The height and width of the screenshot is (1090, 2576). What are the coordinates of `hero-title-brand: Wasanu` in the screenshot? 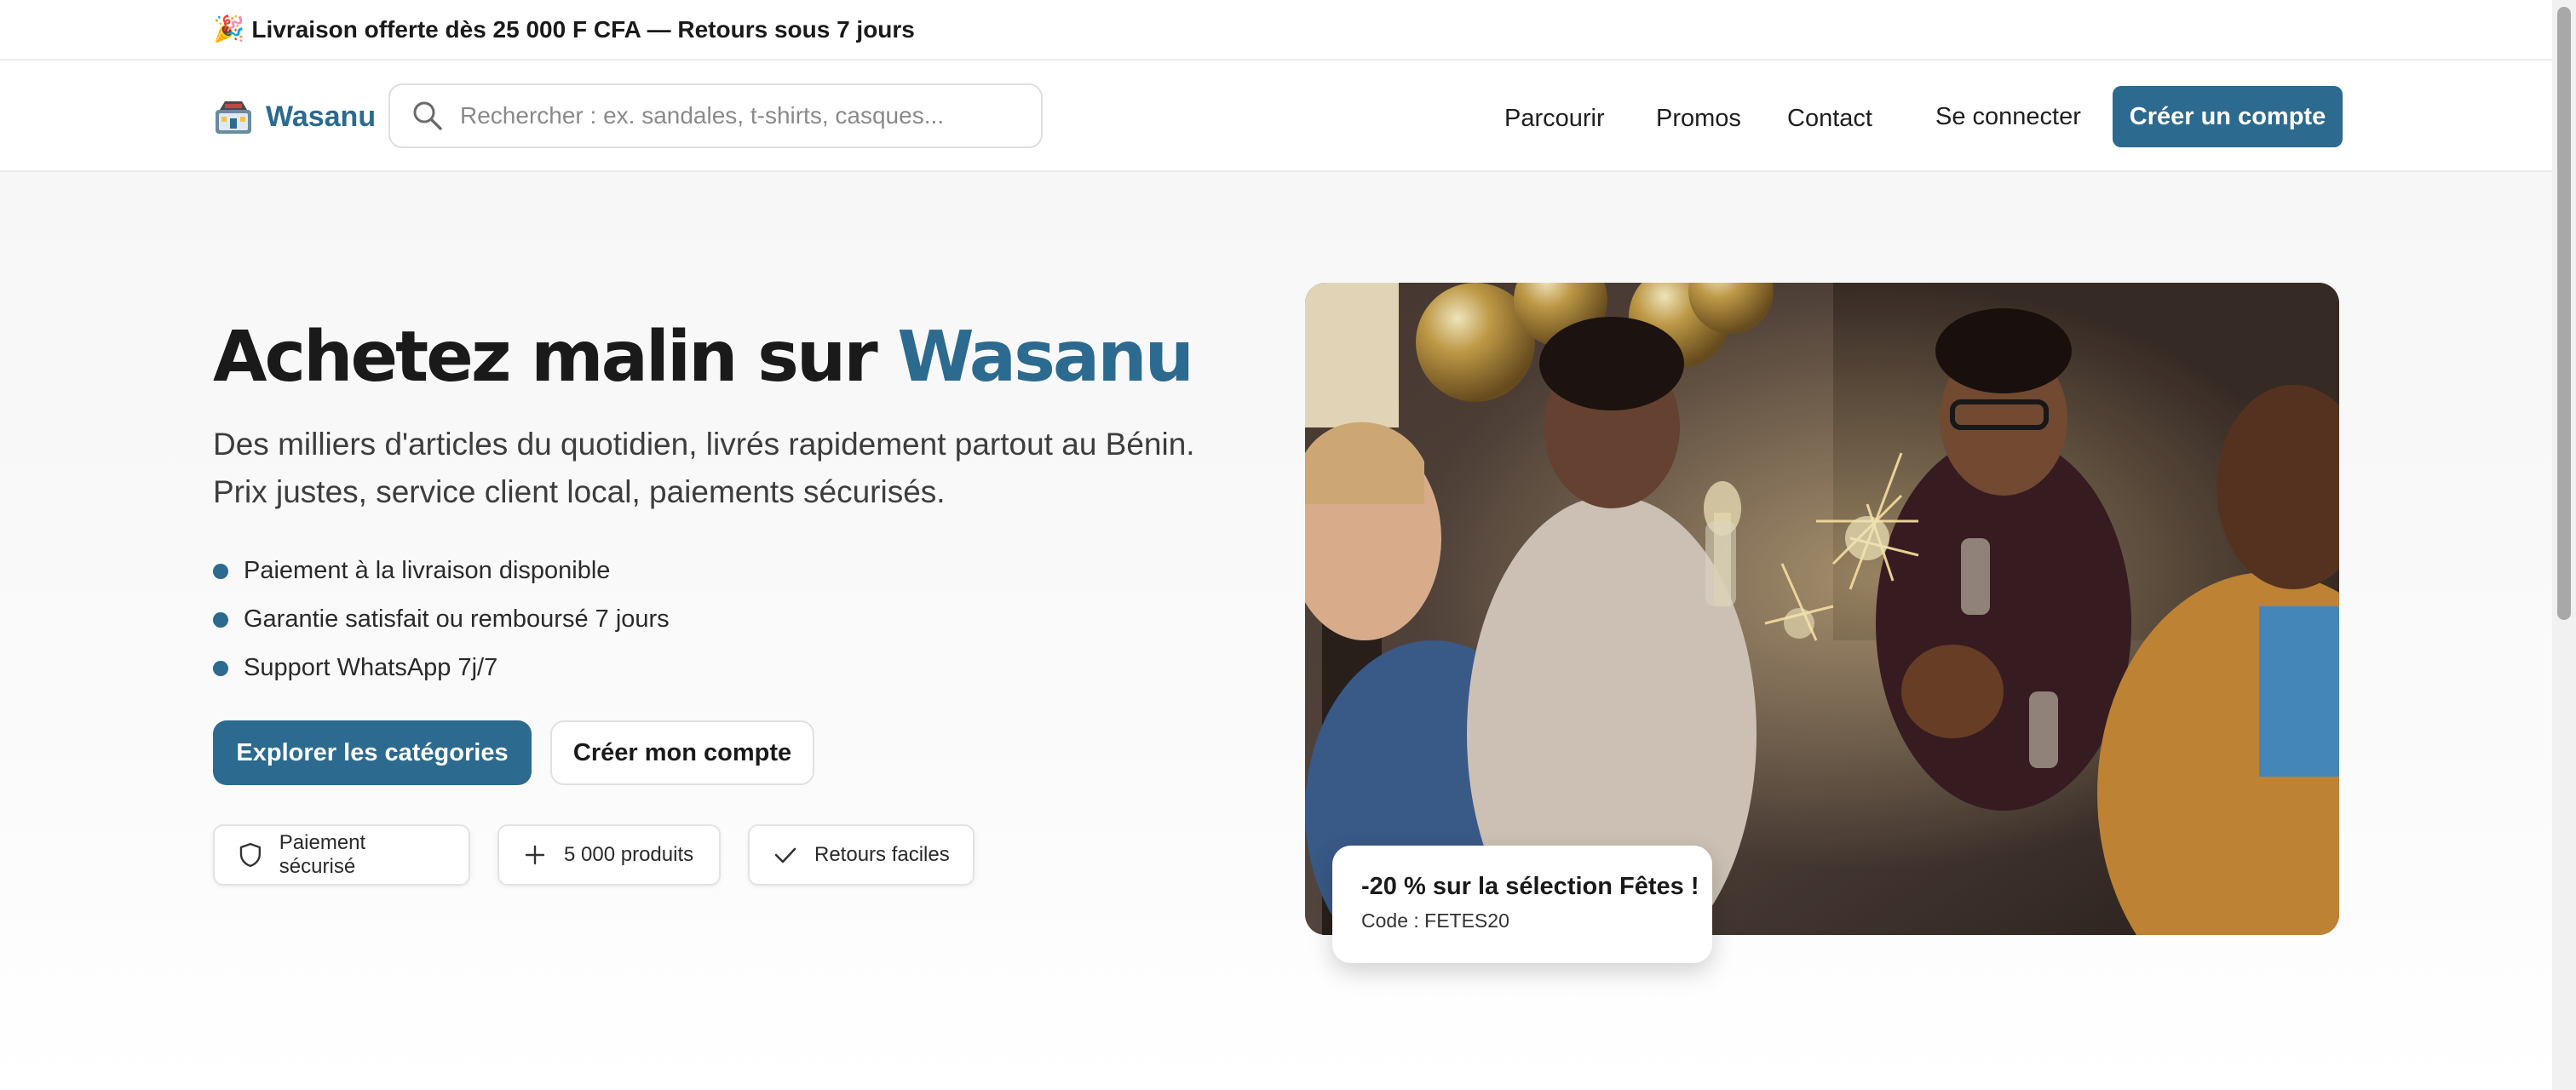 It's located at (1045, 357).